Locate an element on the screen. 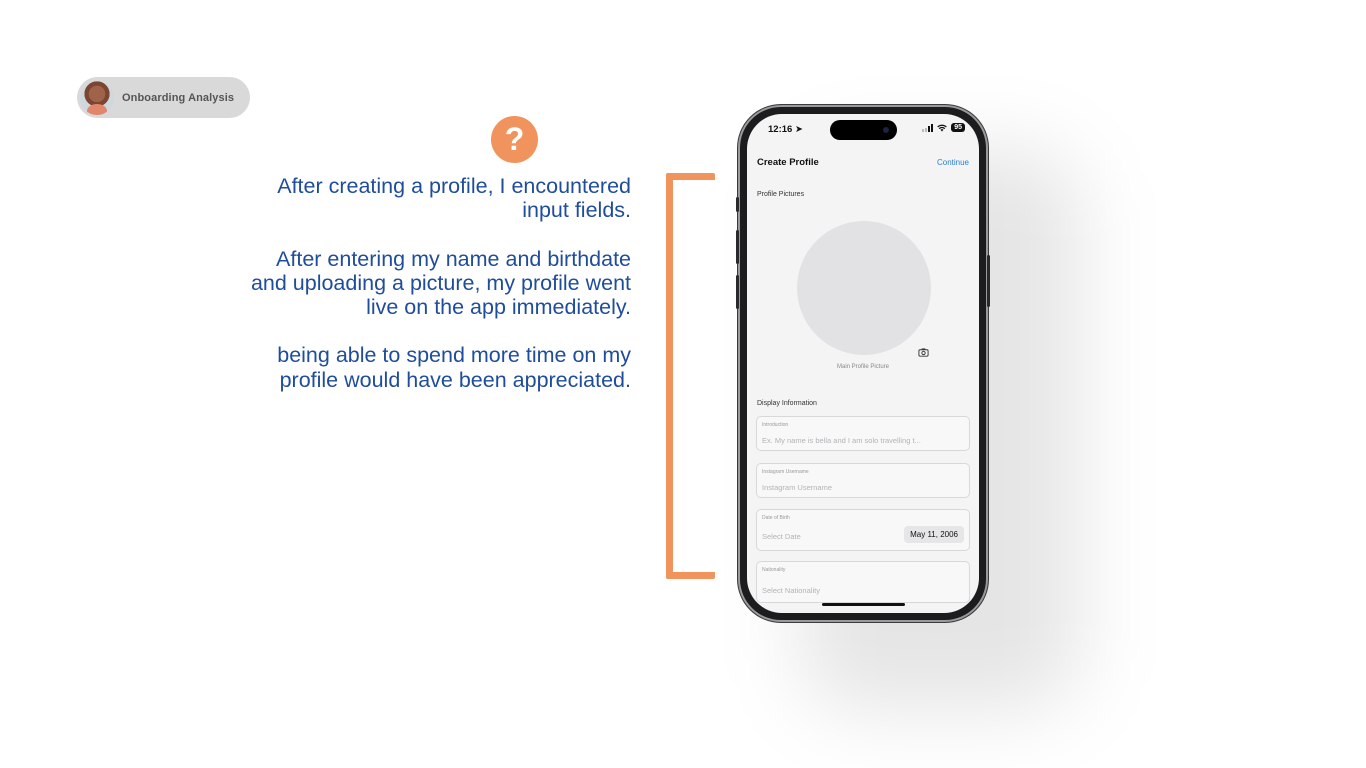  status-time: 12:16 ➤ is located at coordinates (785, 129).